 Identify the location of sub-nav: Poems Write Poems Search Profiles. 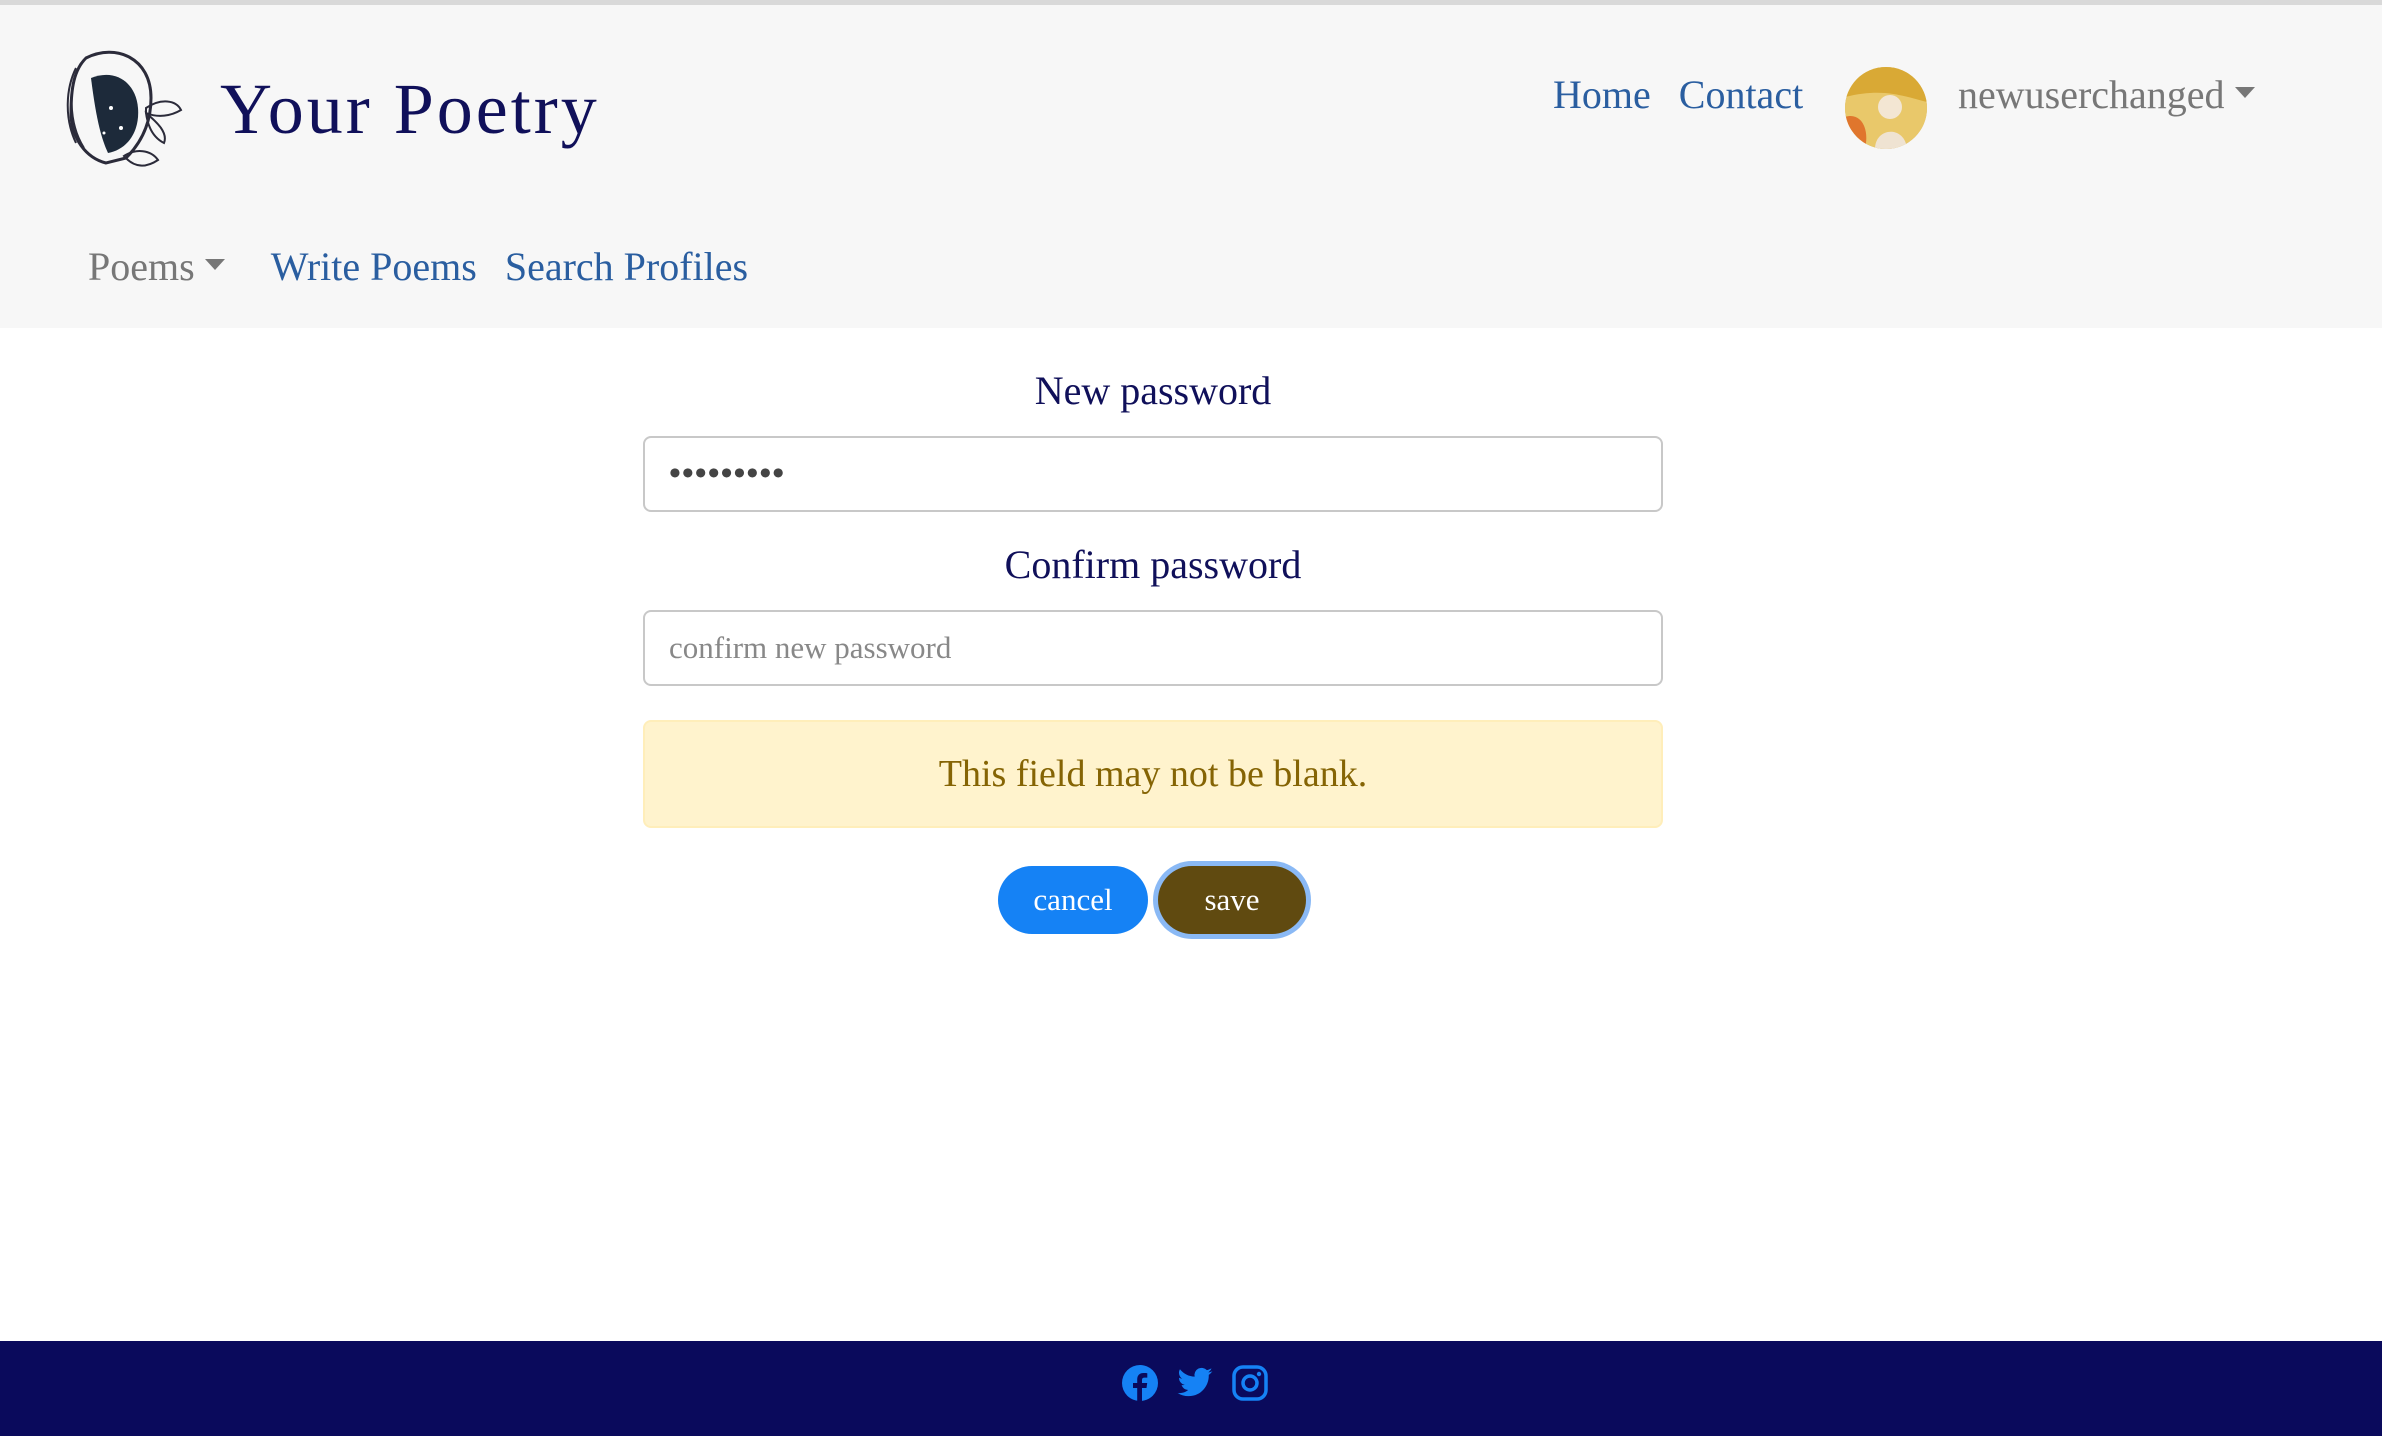
(432, 267).